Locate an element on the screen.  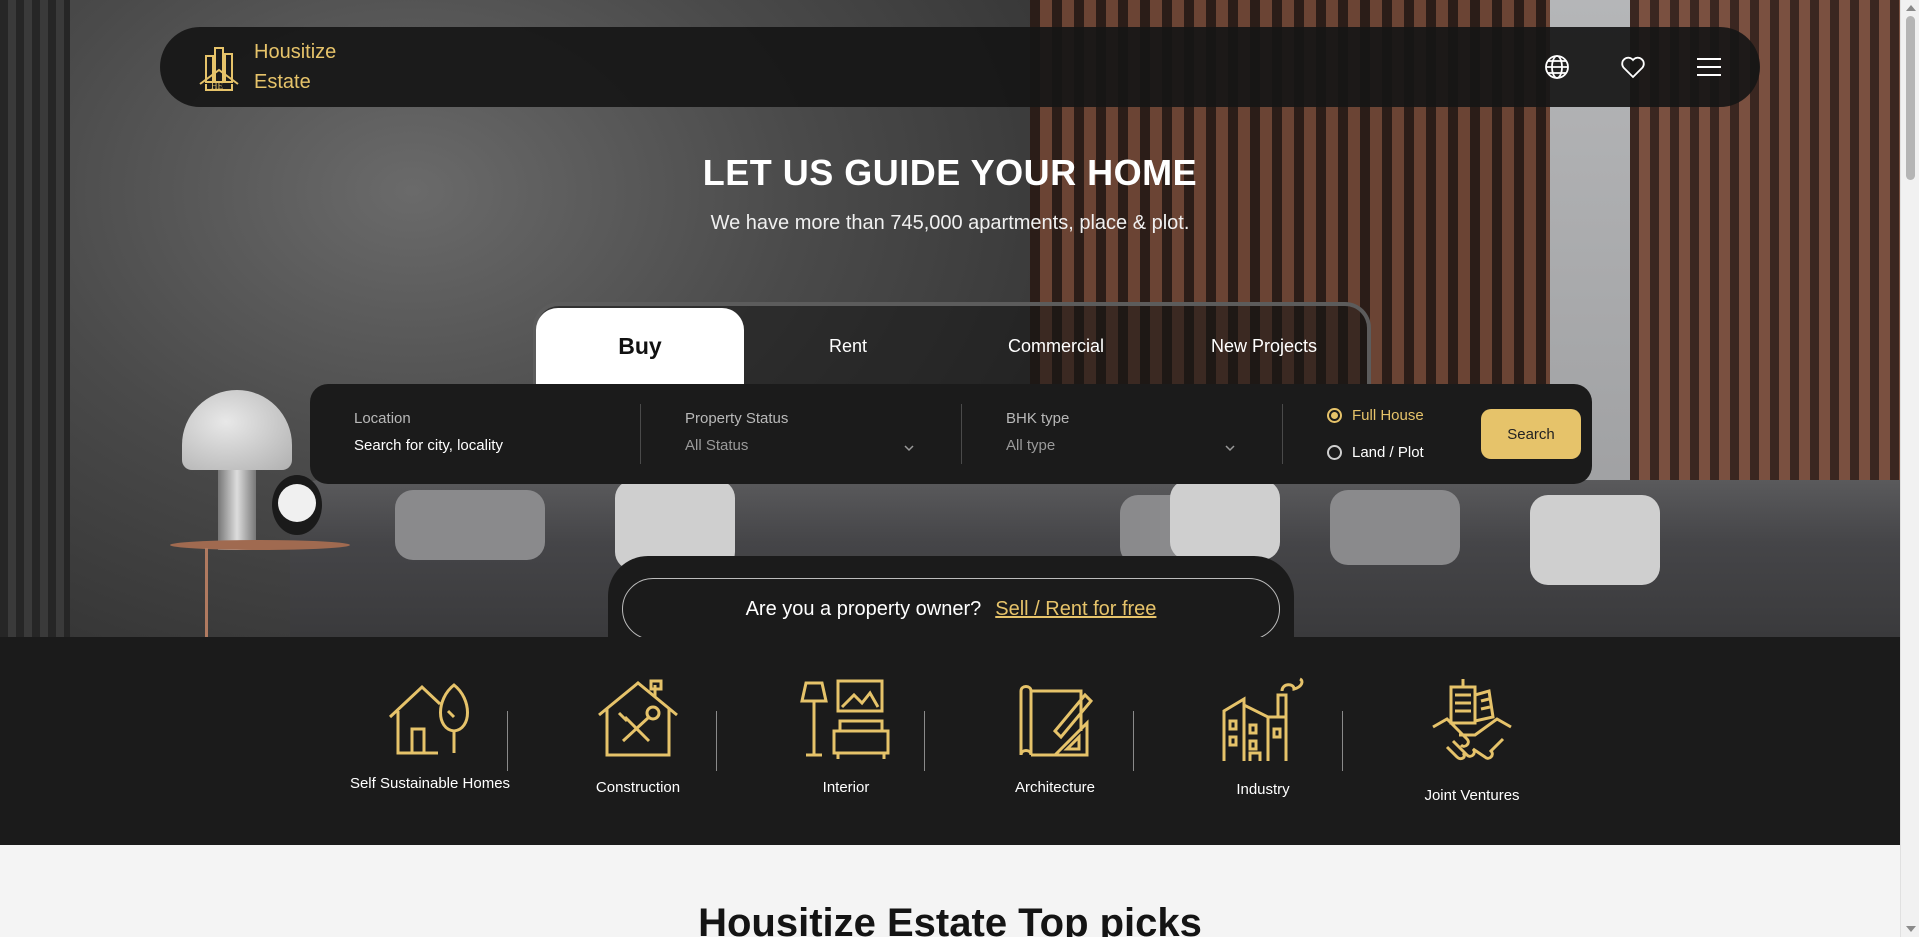
globe-icon is located at coordinates (1557, 67).